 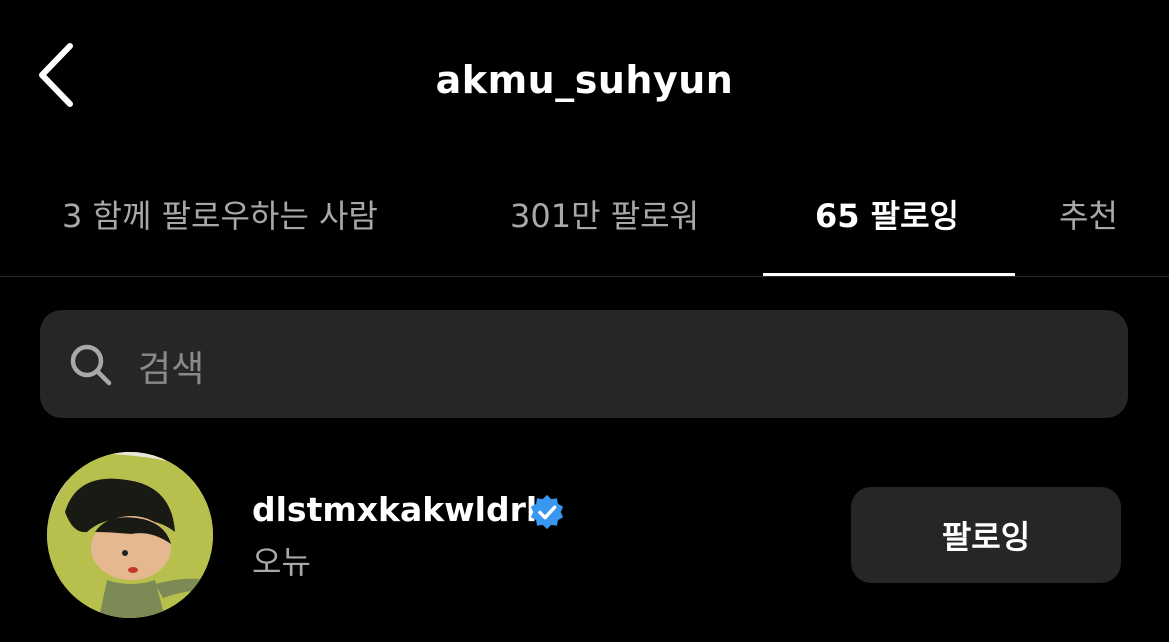 What do you see at coordinates (889, 274) in the screenshot?
I see `active-tab-indicator` at bounding box center [889, 274].